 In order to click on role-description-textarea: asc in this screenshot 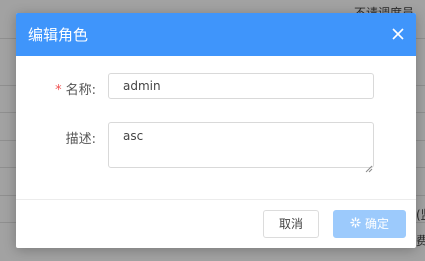, I will do `click(241, 145)`.